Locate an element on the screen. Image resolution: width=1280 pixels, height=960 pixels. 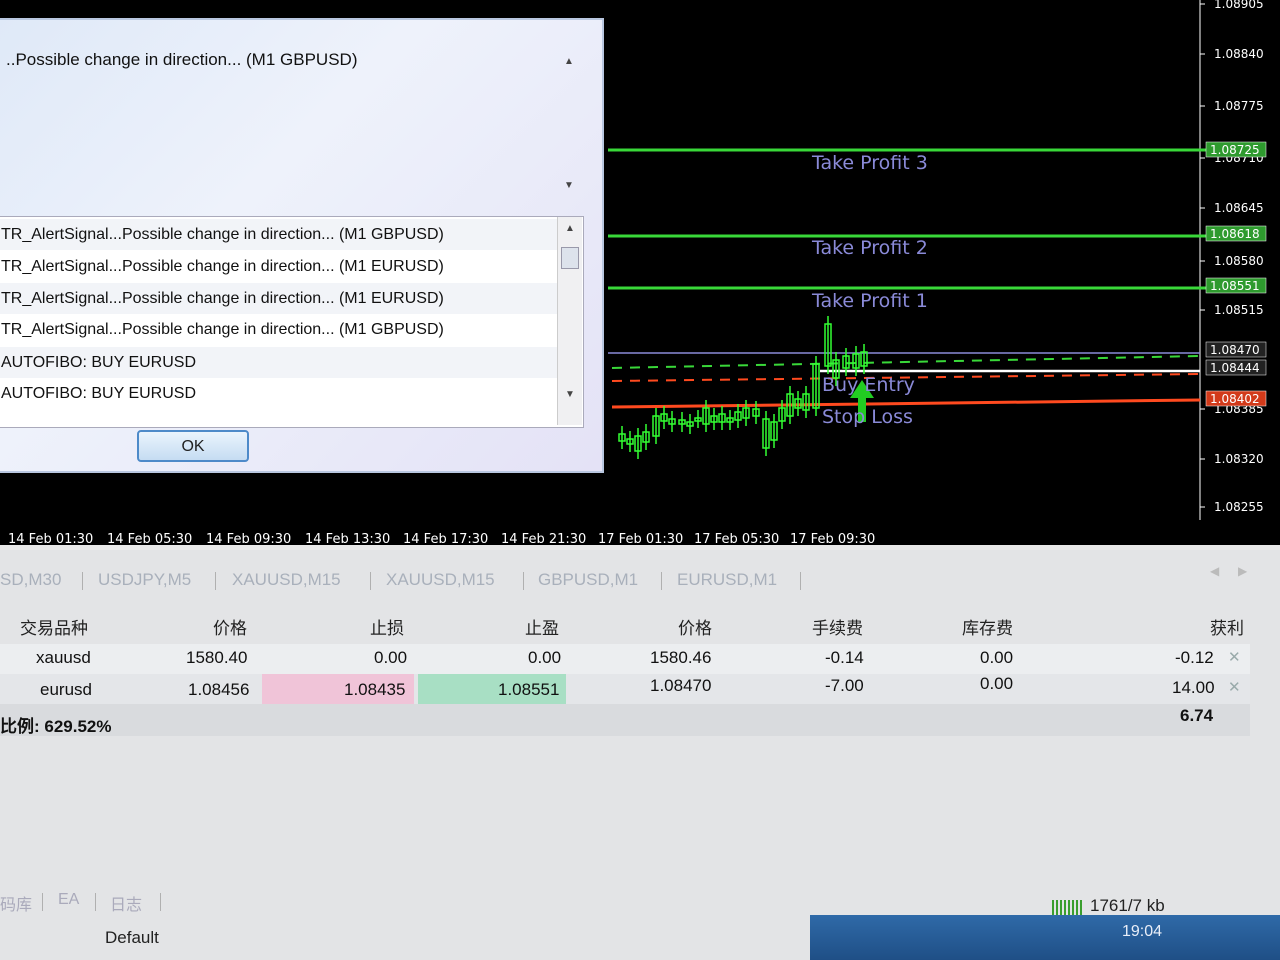
traffic-status: 1761/7 kb is located at coordinates (1127, 905).